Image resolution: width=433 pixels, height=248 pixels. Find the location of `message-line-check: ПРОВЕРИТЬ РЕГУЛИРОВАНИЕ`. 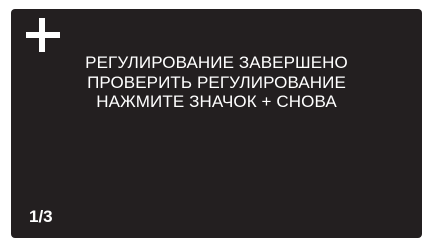

message-line-check: ПРОВЕРИТЬ РЕГУЛИРОВАНИЕ is located at coordinates (216, 82).